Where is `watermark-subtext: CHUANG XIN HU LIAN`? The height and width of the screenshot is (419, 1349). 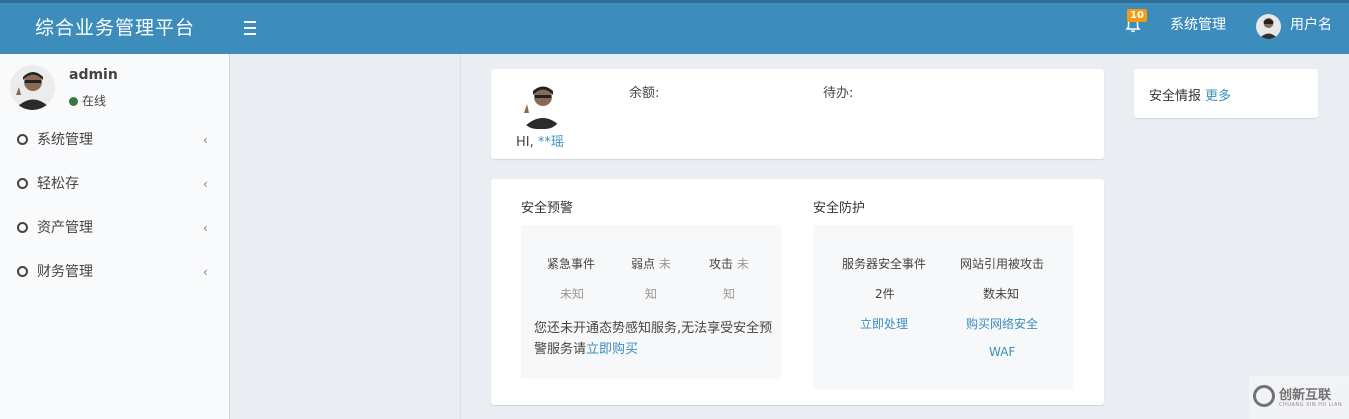
watermark-subtext: CHUANG XIN HU LIAN is located at coordinates (1311, 405).